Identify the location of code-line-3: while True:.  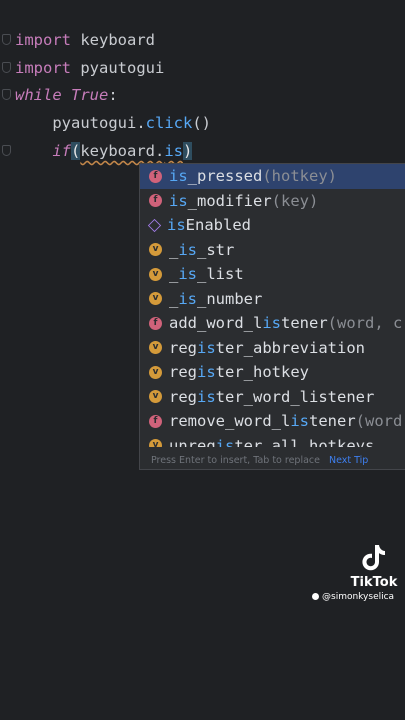
(66, 95).